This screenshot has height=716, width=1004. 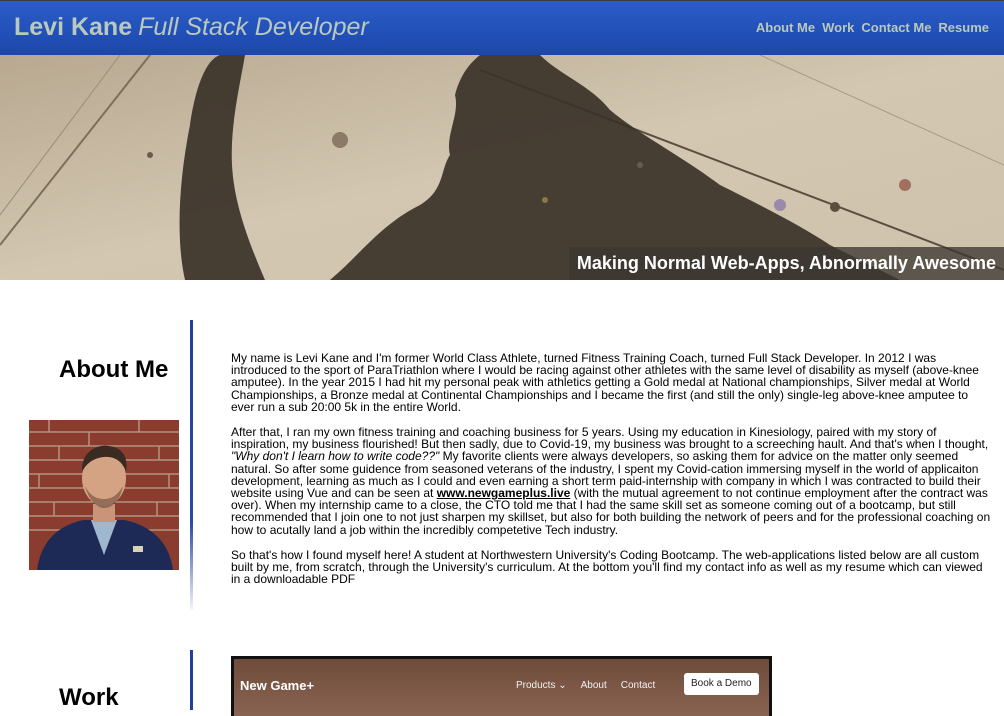 What do you see at coordinates (73, 27) in the screenshot?
I see `brand-name: Levi Kane` at bounding box center [73, 27].